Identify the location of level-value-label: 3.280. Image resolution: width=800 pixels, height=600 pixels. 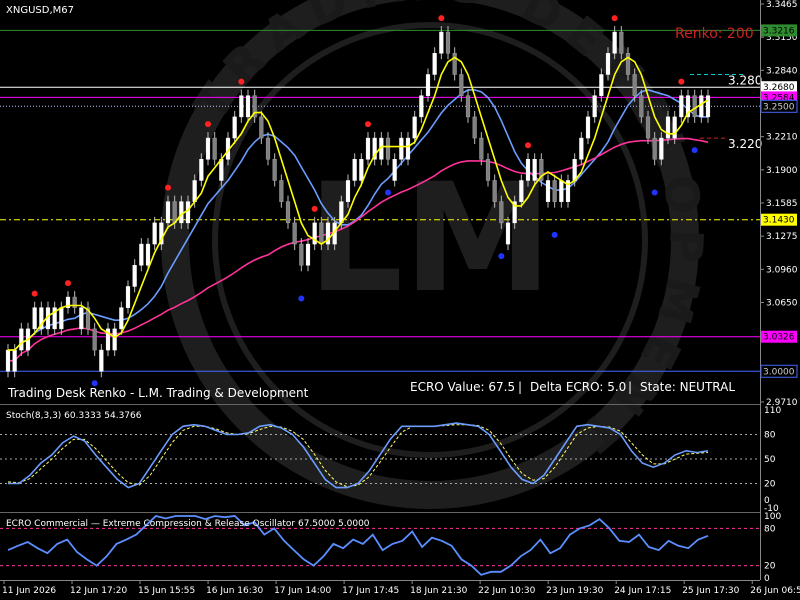
(745, 80).